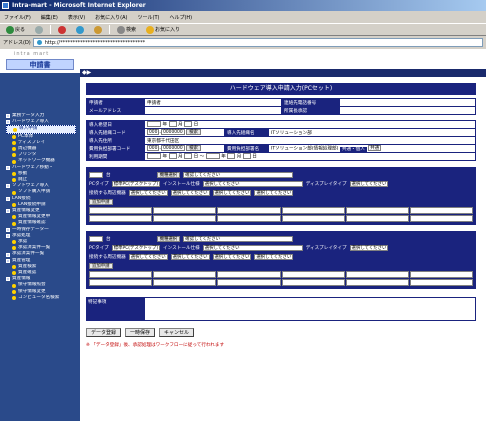 The width and height of the screenshot is (486, 421). I want to click on search-icon, so click(121, 29).